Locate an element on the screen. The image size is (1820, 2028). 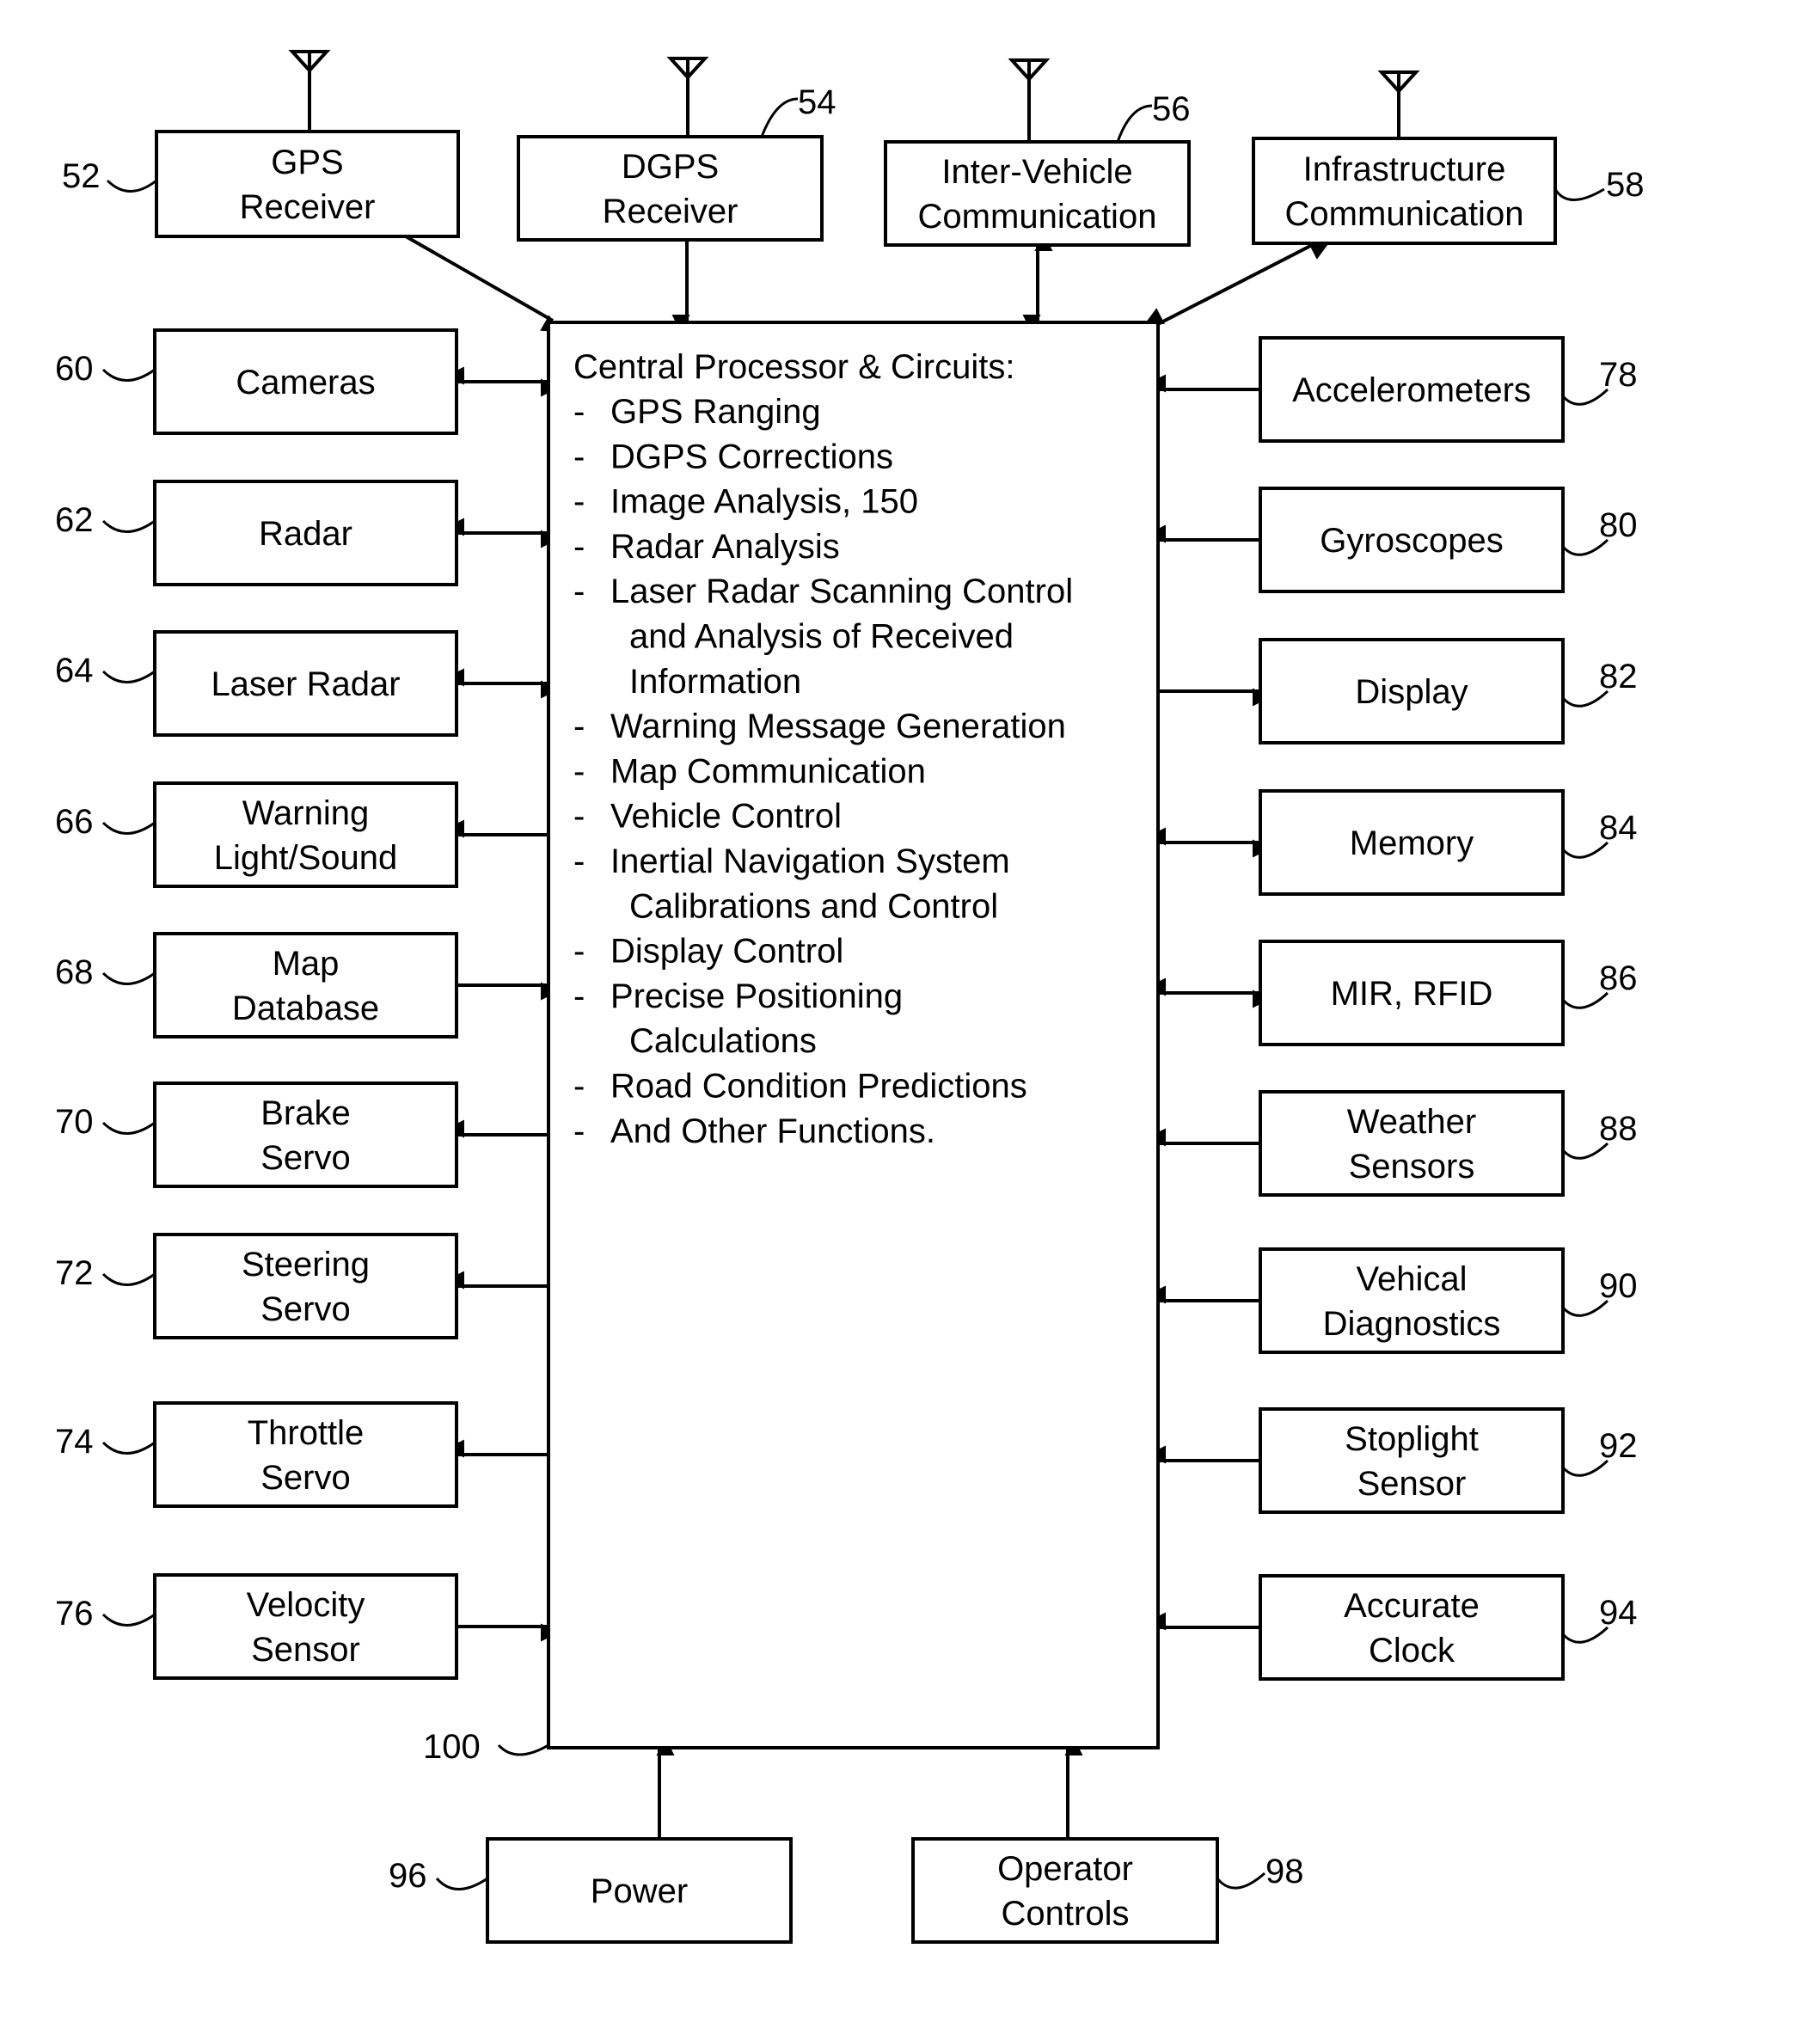
central-function-item: - DGPS Corrections is located at coordinates (733, 456).